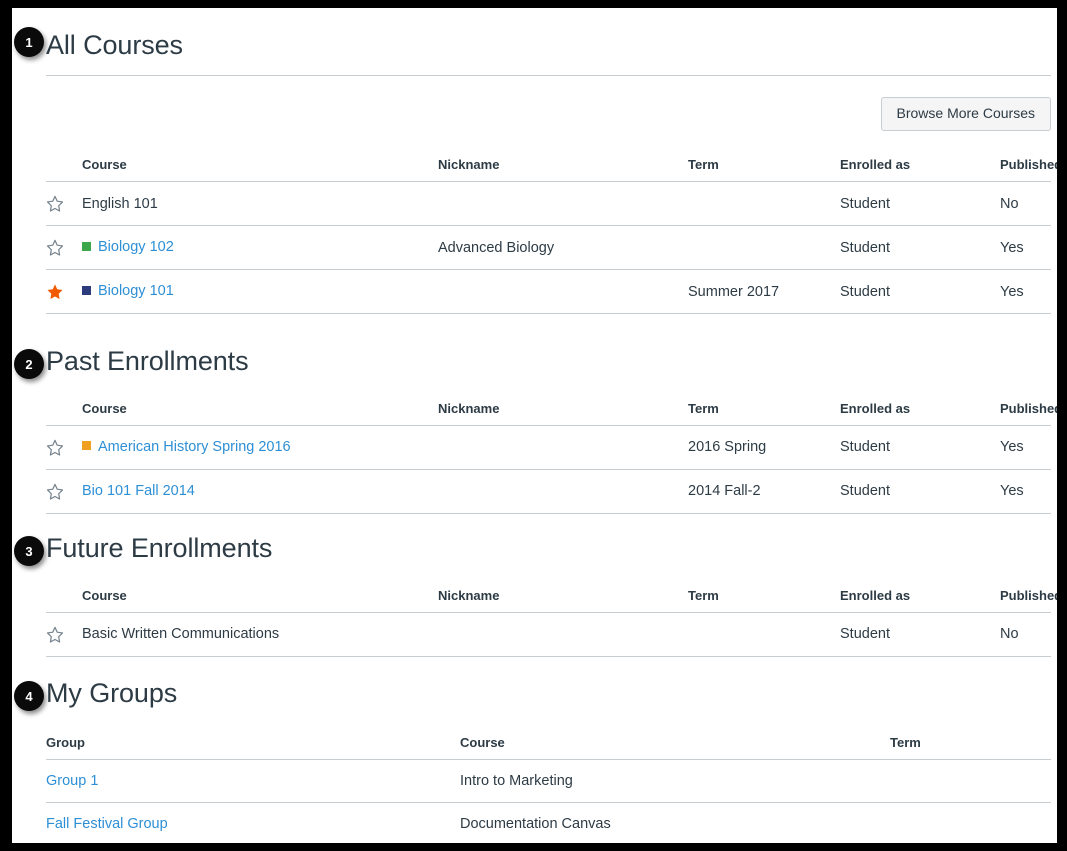 The height and width of the screenshot is (851, 1067). What do you see at coordinates (253, 822) in the screenshot?
I see `group-cell: Fall Festival Group` at bounding box center [253, 822].